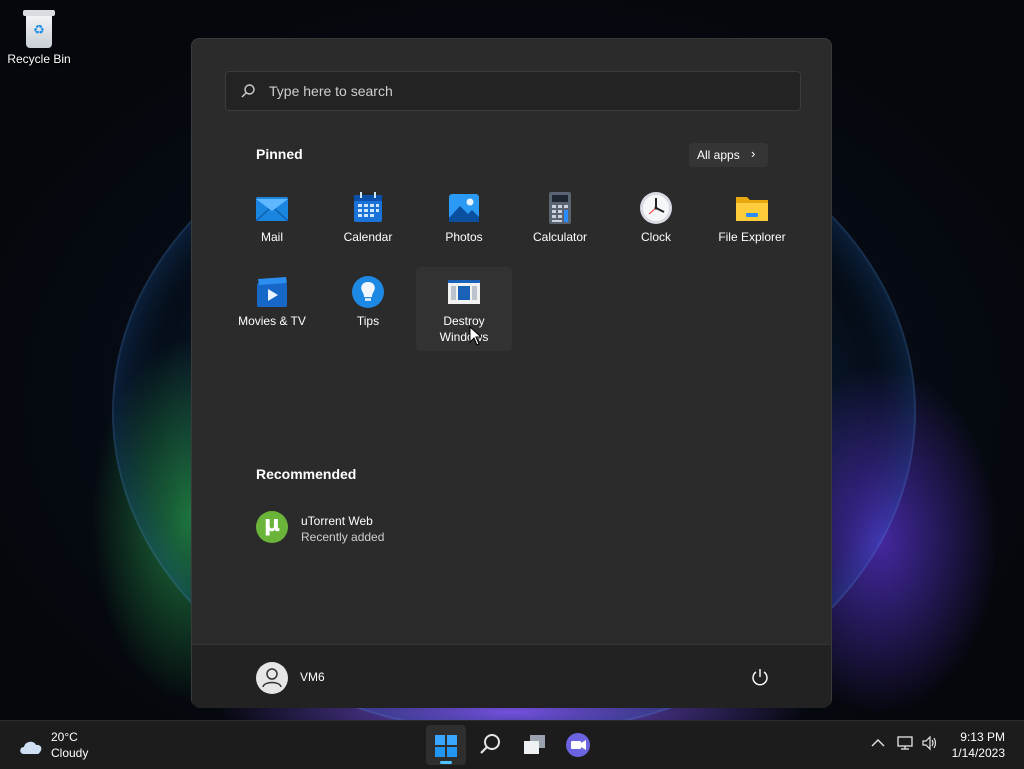  Describe the element at coordinates (464, 292) in the screenshot. I see `destroy-windows-icon` at that location.